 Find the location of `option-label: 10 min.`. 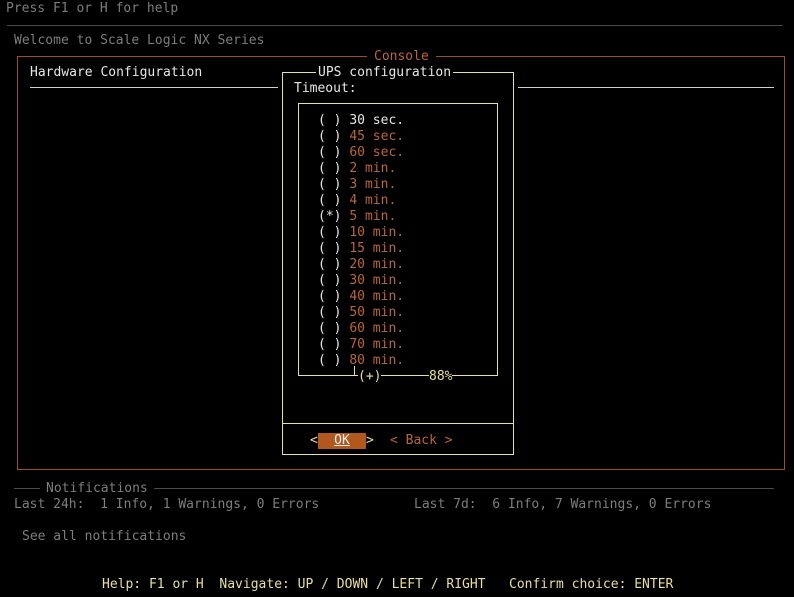

option-label: 10 min. is located at coordinates (377, 232).